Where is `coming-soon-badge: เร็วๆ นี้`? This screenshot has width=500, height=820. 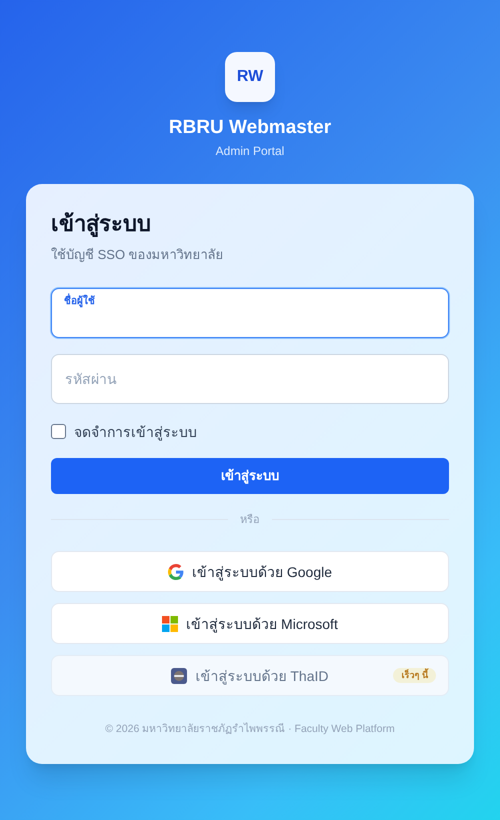
coming-soon-badge: เร็วๆ นี้ is located at coordinates (414, 675).